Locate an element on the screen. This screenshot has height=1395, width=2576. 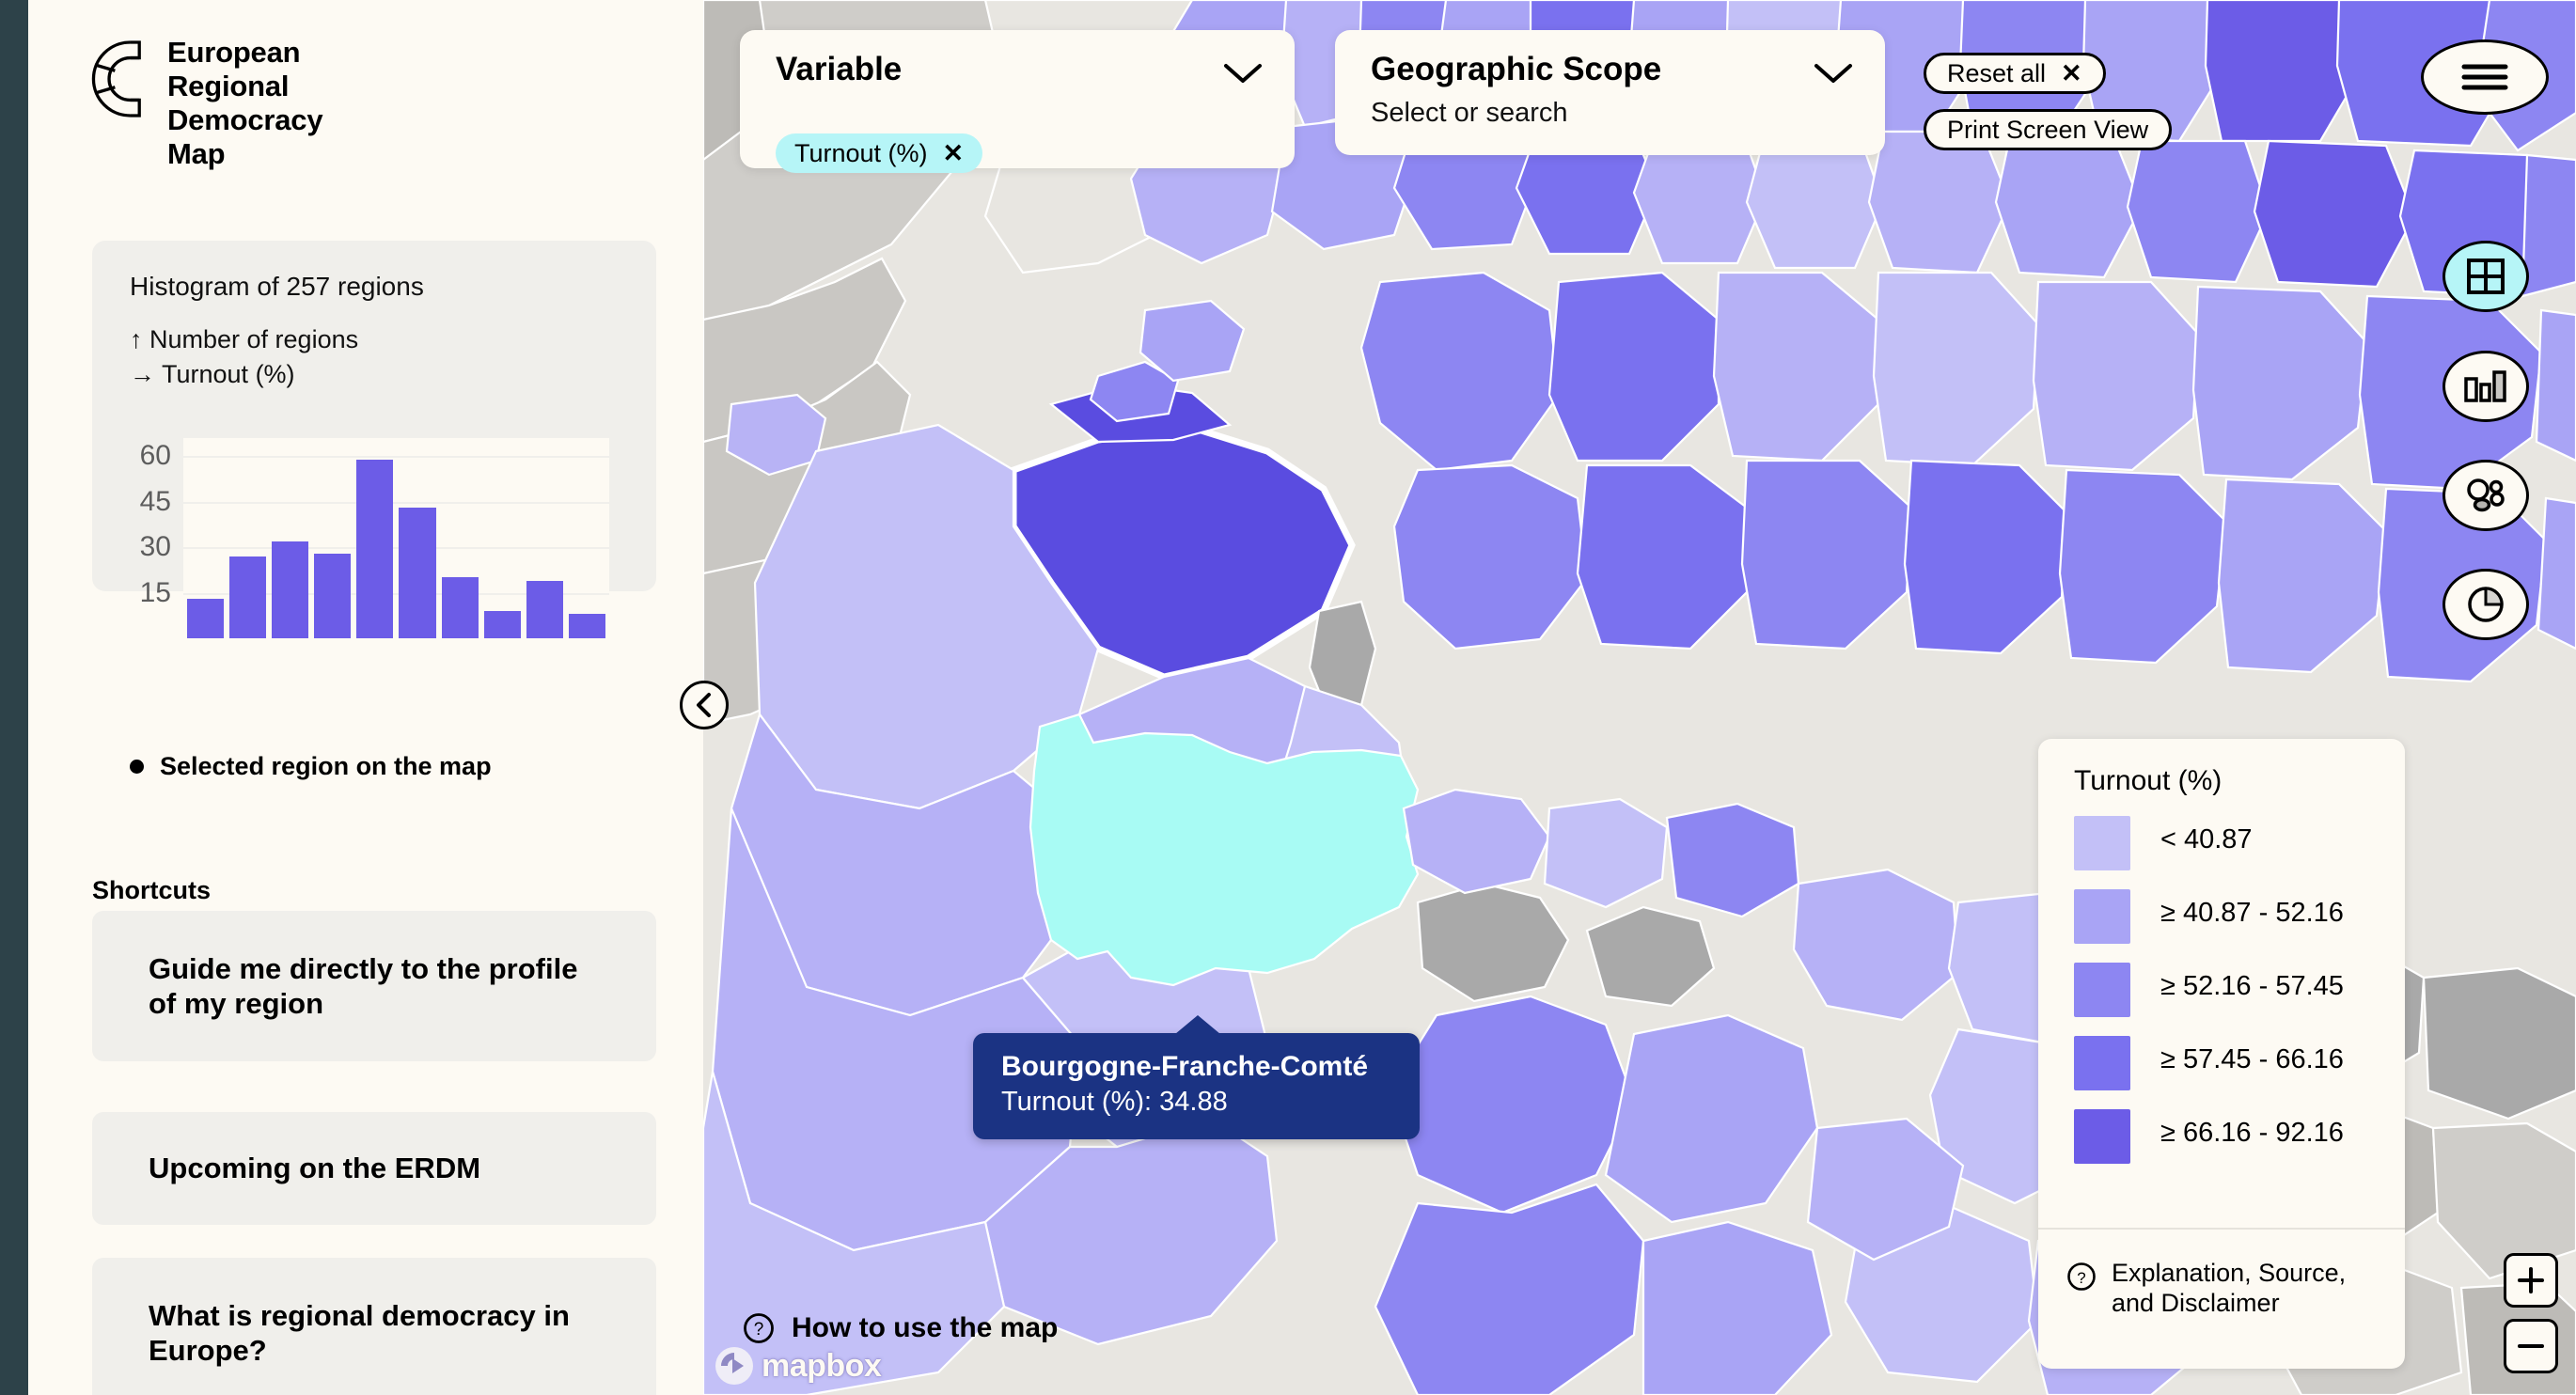
view-button-pie-chart is located at coordinates (2486, 605).